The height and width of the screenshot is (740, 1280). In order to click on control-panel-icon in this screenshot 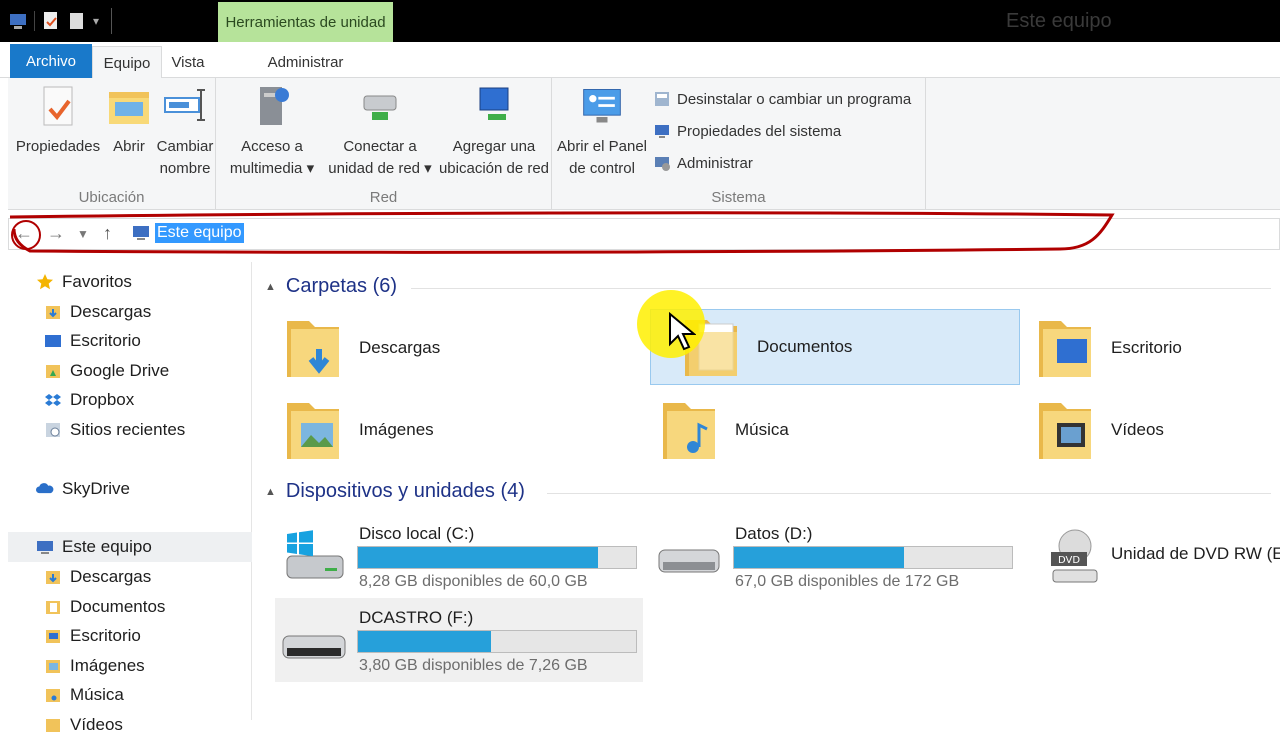, I will do `click(602, 106)`.